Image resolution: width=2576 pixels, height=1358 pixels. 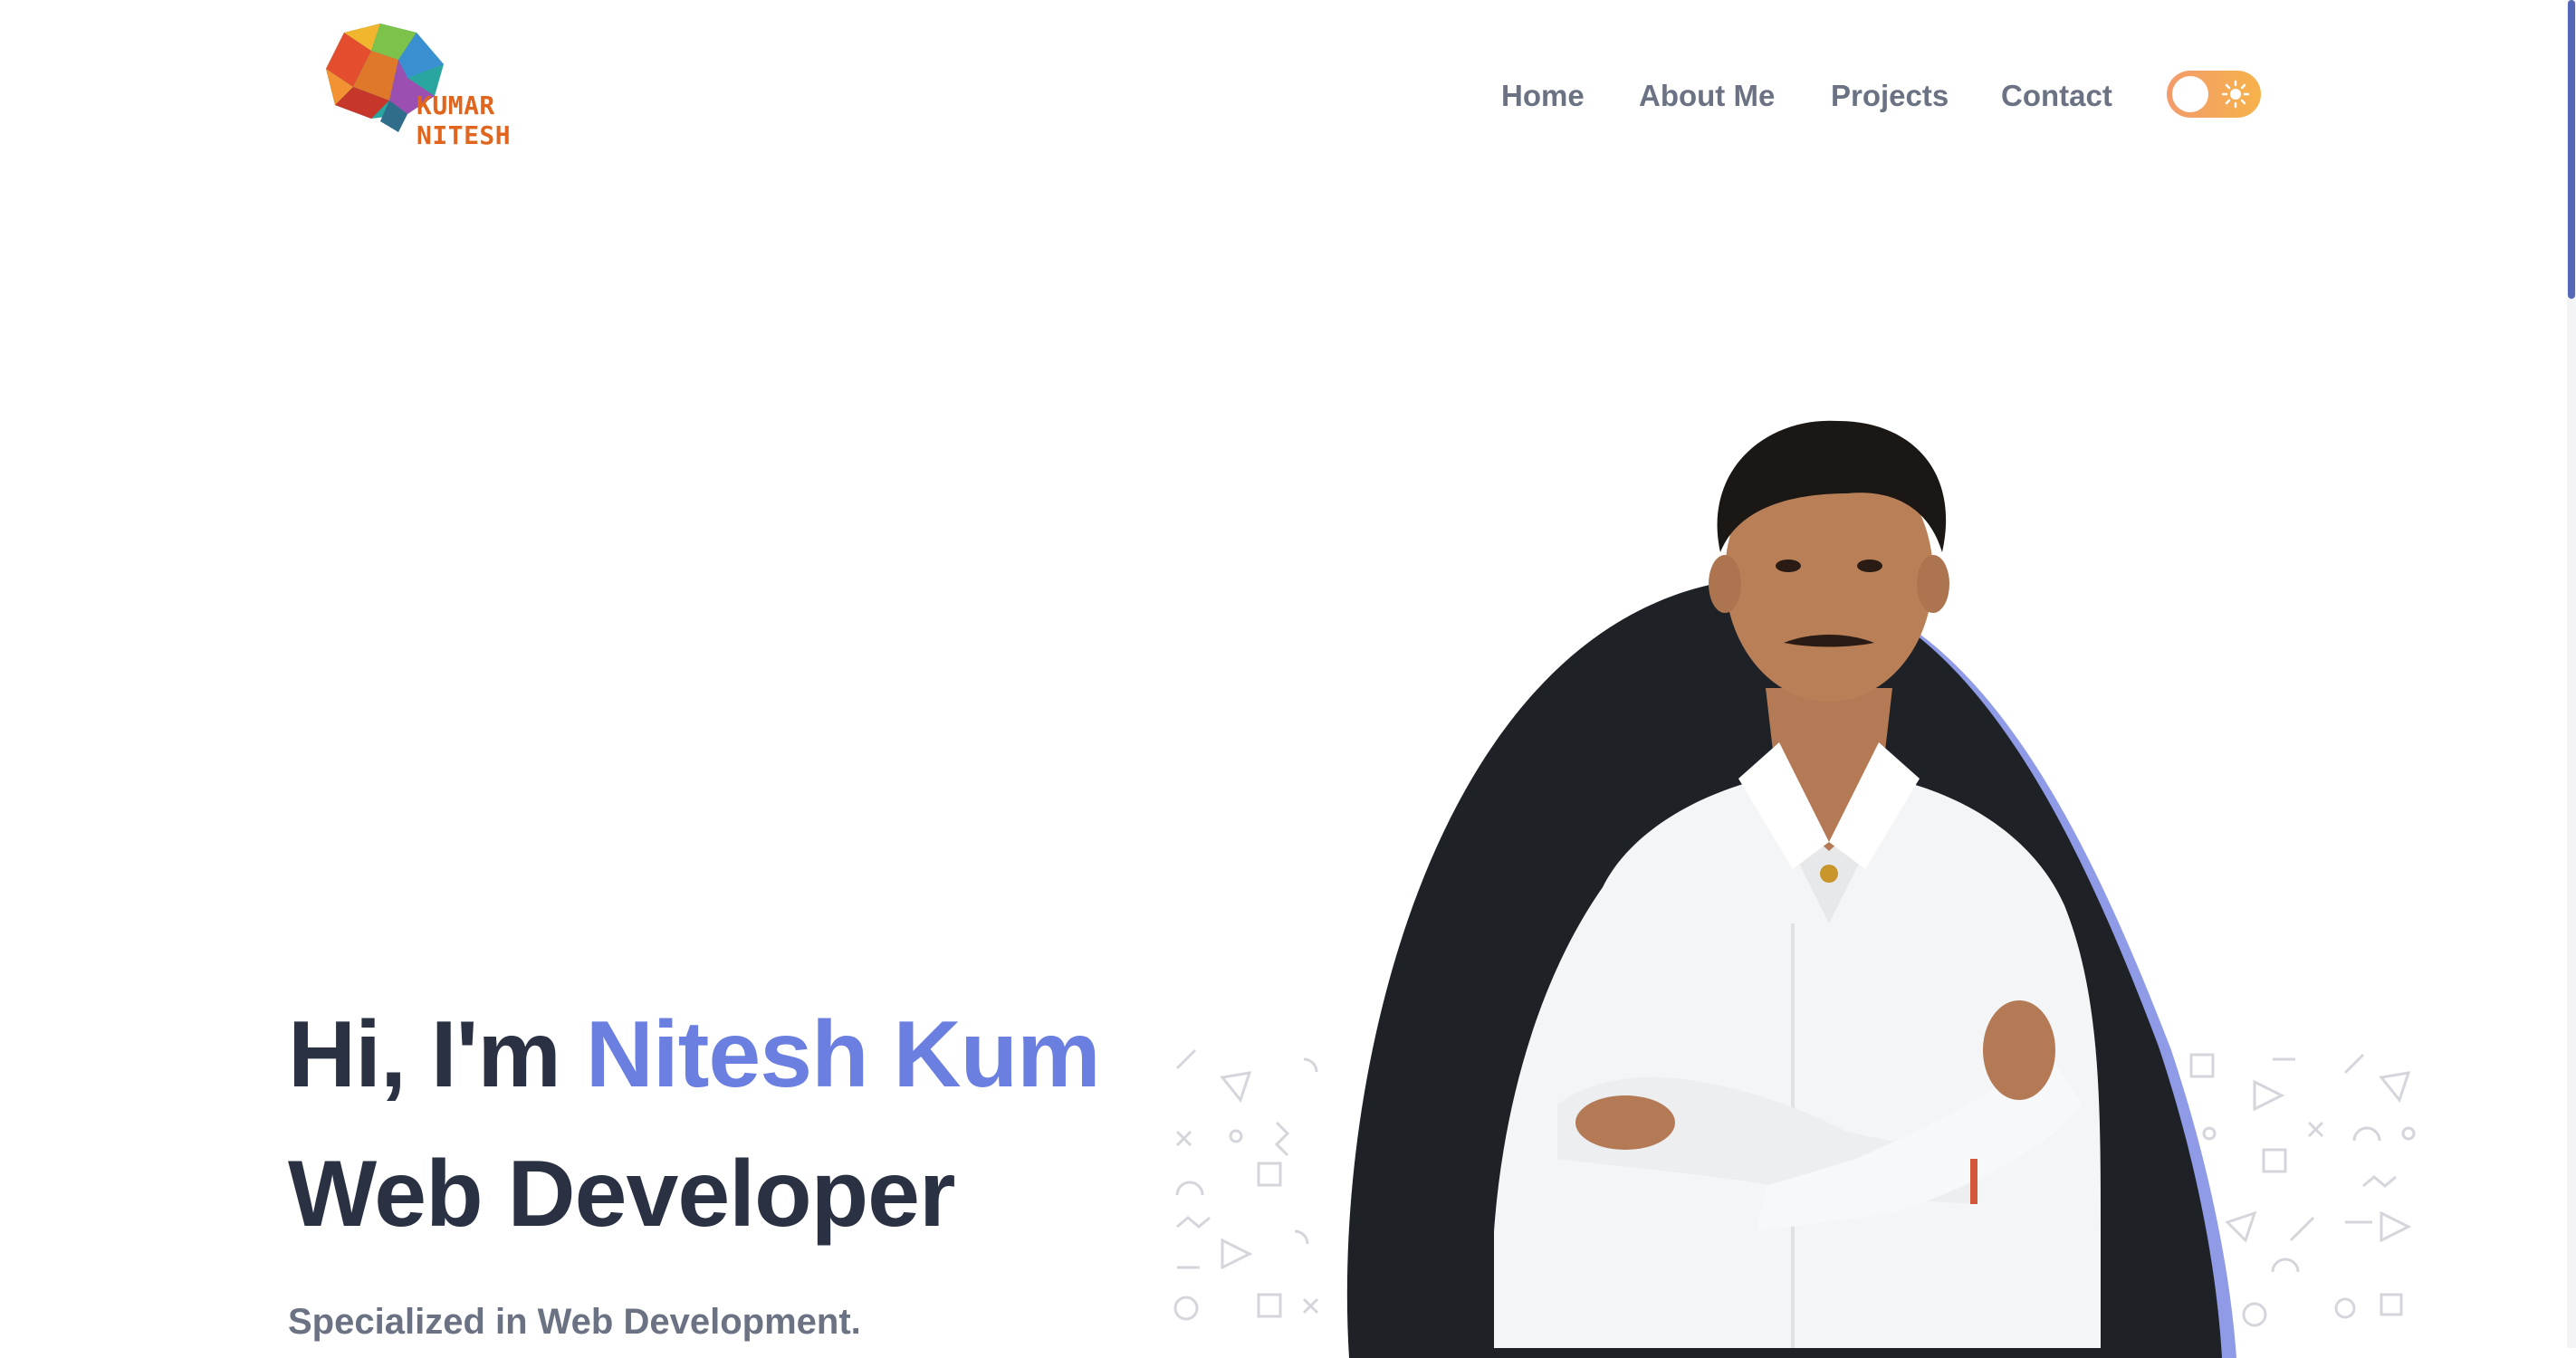 I want to click on scrollbar-thumb, so click(x=2571, y=150).